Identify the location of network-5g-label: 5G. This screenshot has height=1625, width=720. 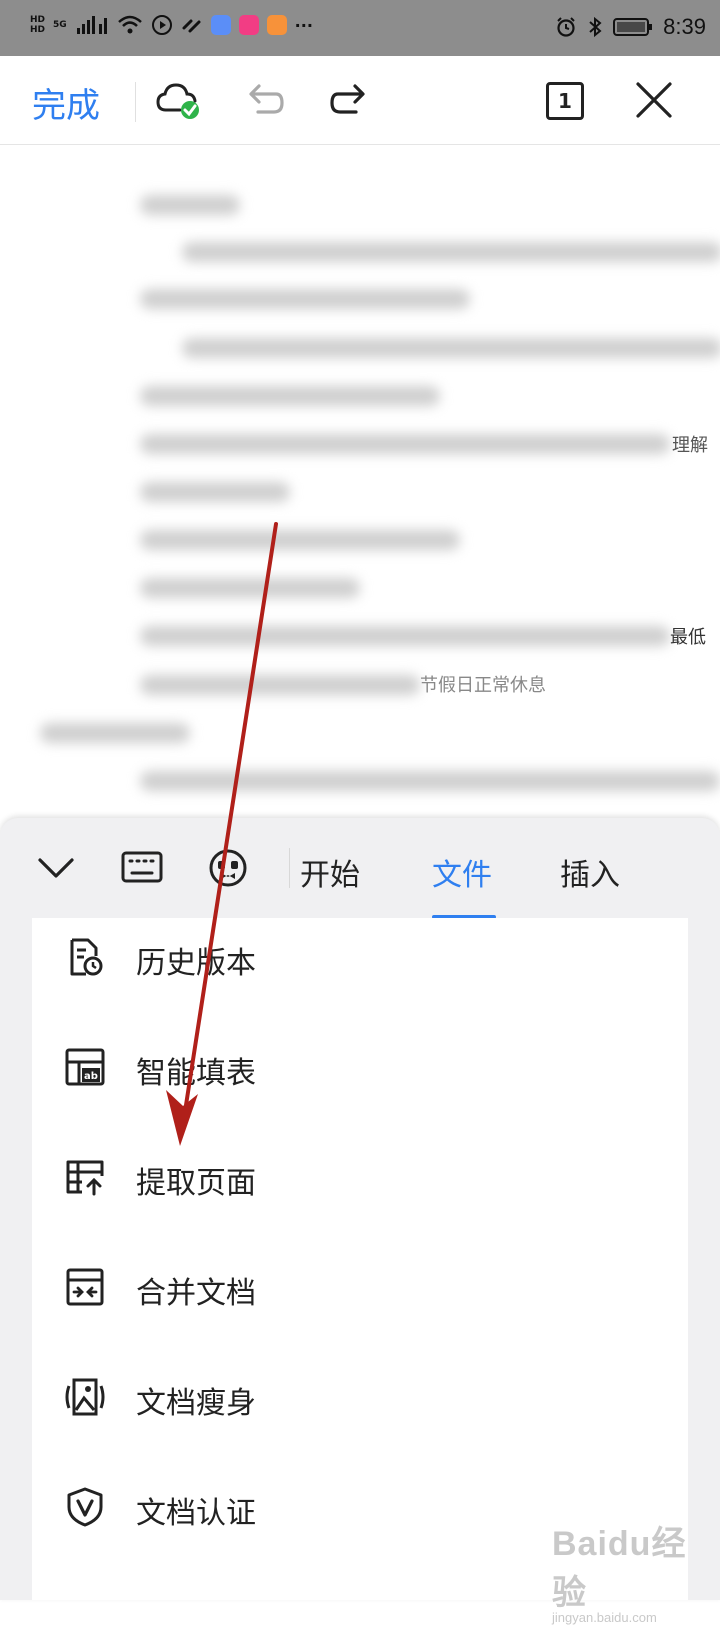
(60, 25).